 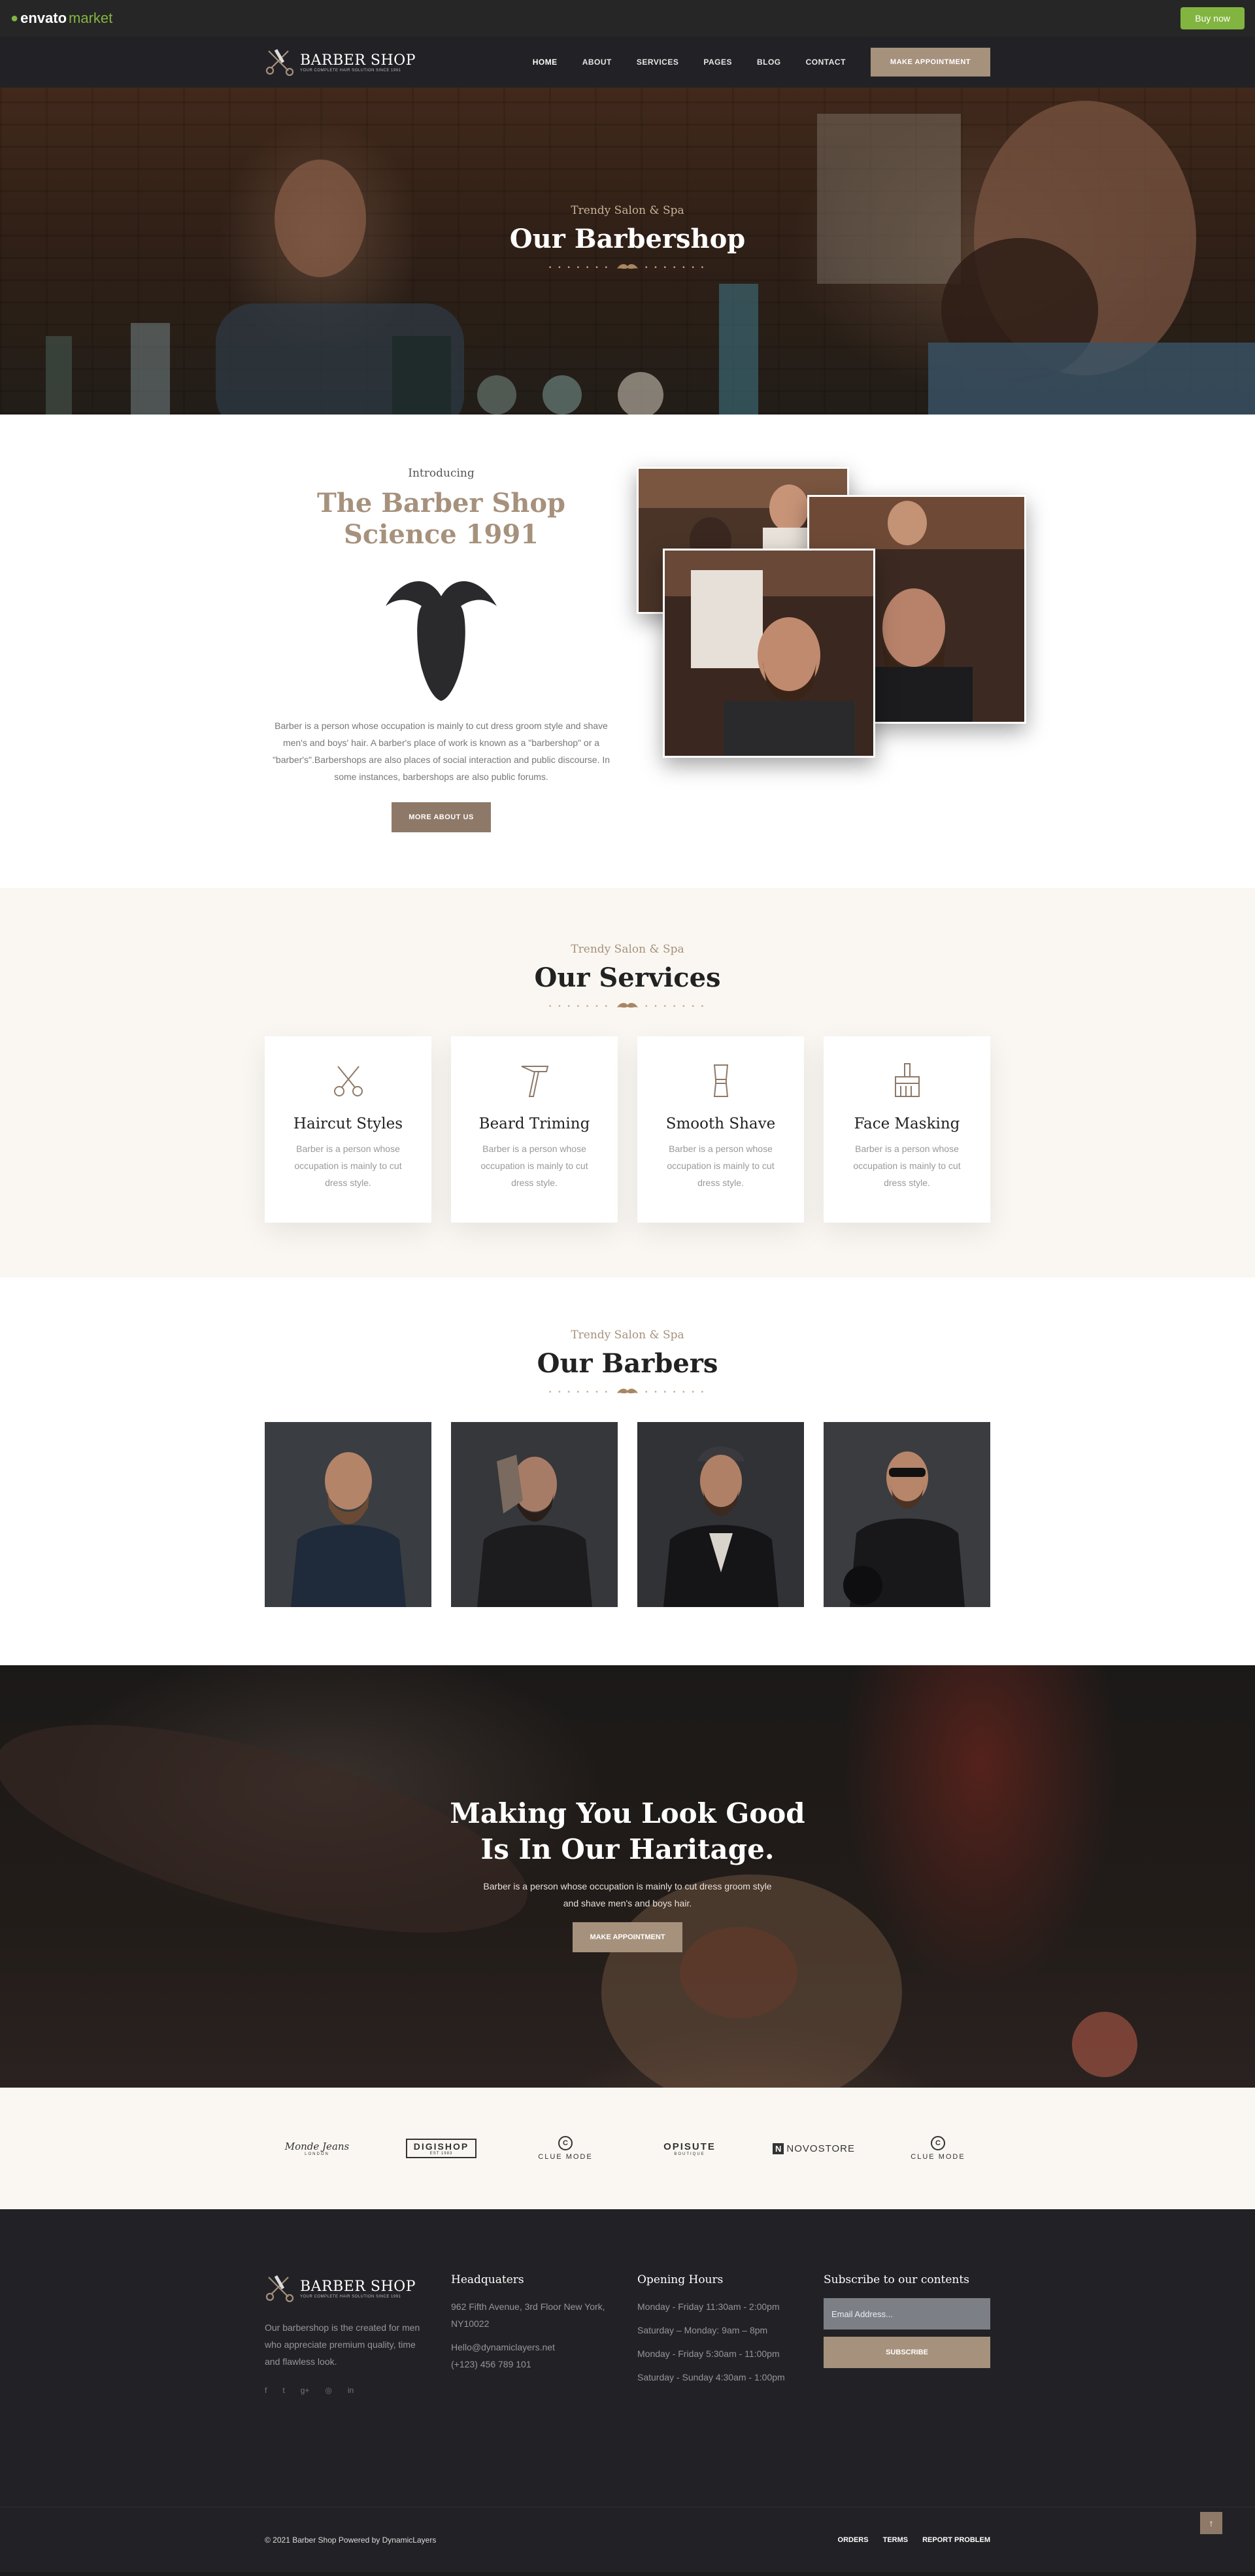 What do you see at coordinates (627, 2574) in the screenshot?
I see `bottom-strip` at bounding box center [627, 2574].